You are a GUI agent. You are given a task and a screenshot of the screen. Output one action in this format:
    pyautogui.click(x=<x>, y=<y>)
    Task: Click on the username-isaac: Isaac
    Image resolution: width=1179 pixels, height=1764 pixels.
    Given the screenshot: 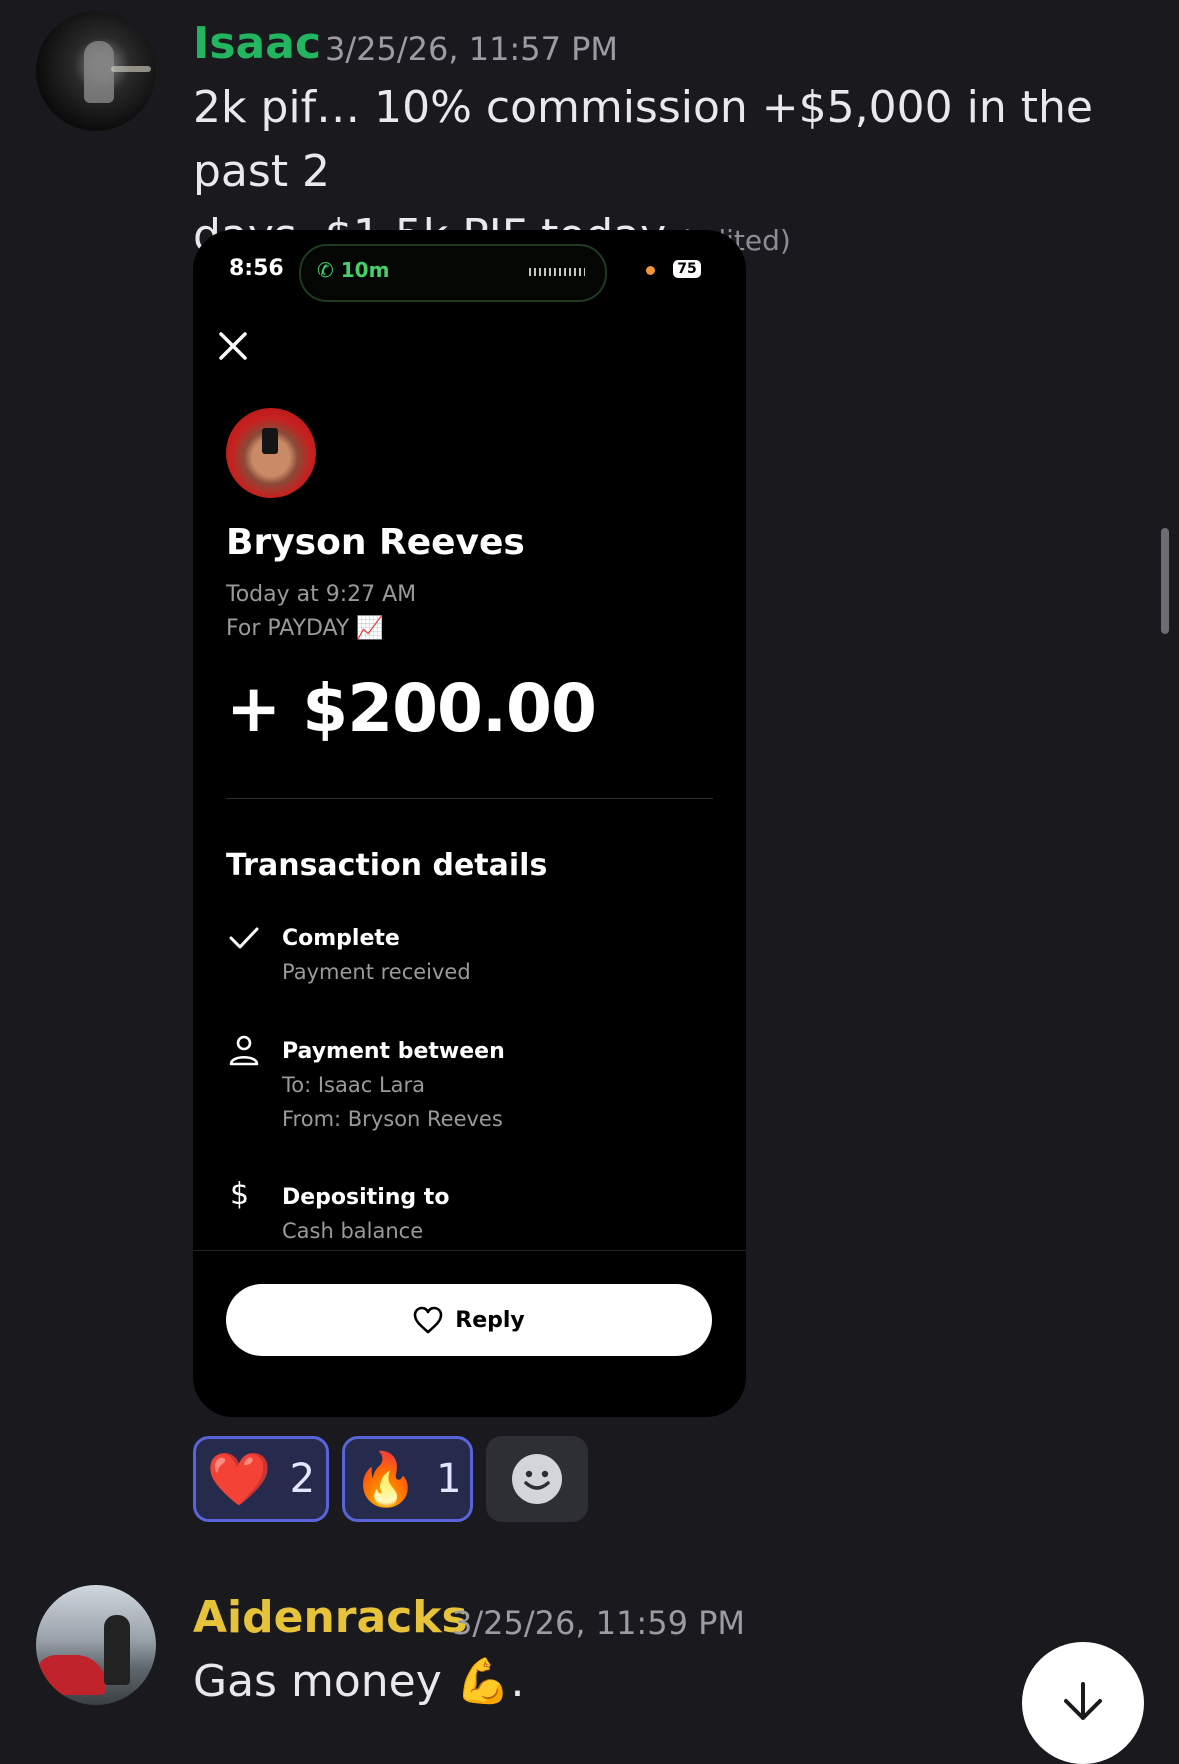 What is the action you would take?
    pyautogui.click(x=257, y=43)
    